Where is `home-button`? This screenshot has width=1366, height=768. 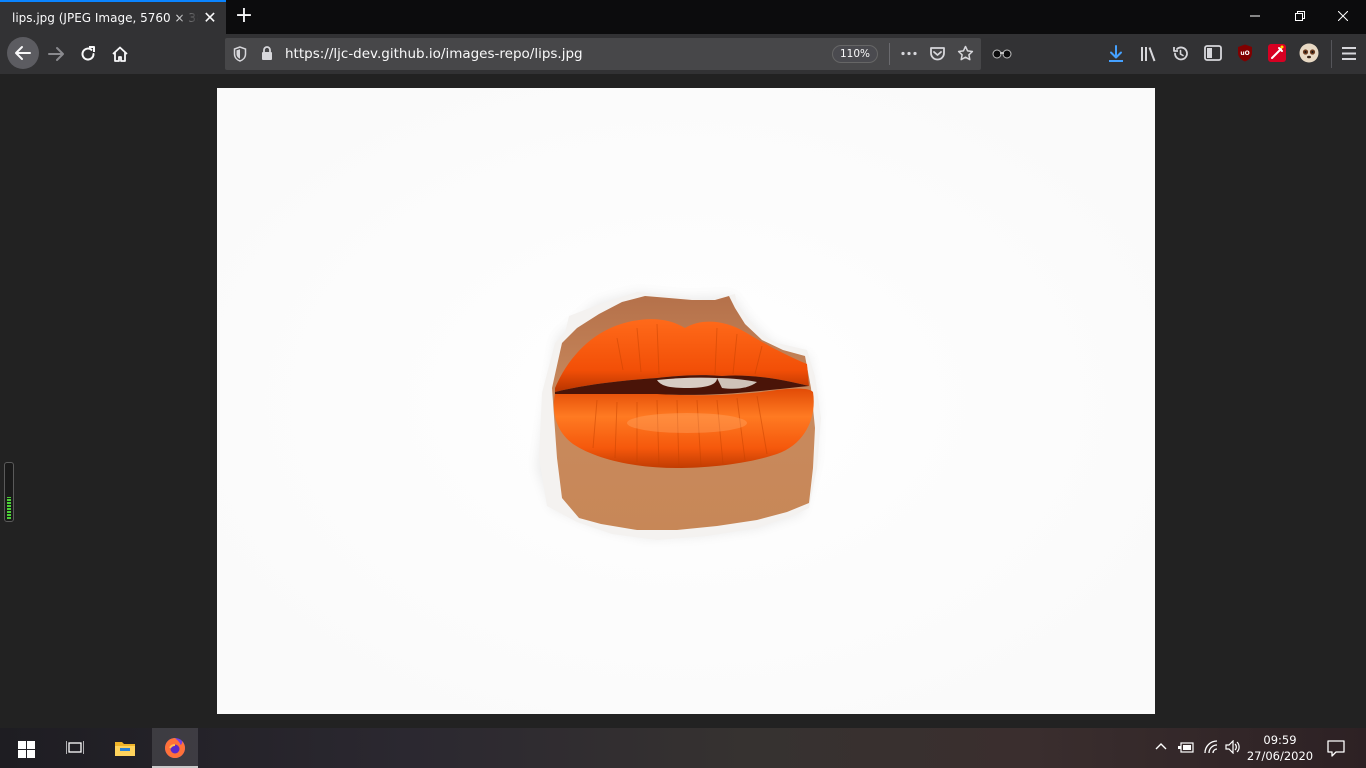 home-button is located at coordinates (120, 54).